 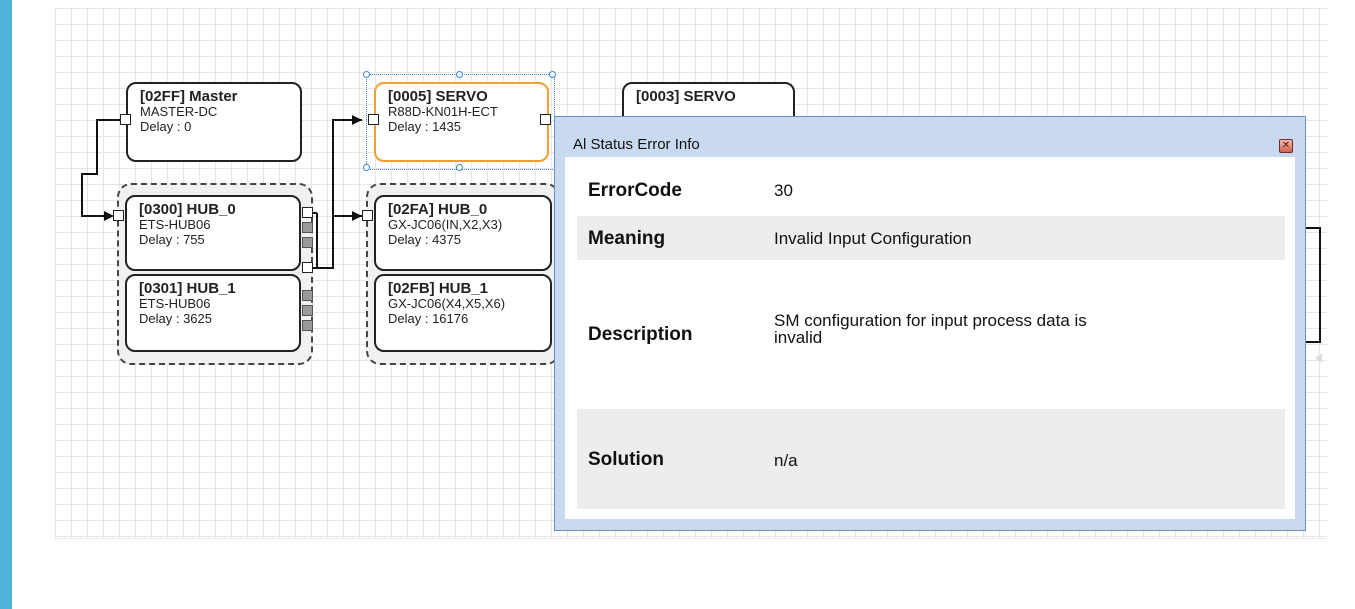 I want to click on row-label: Description, so click(x=640, y=334).